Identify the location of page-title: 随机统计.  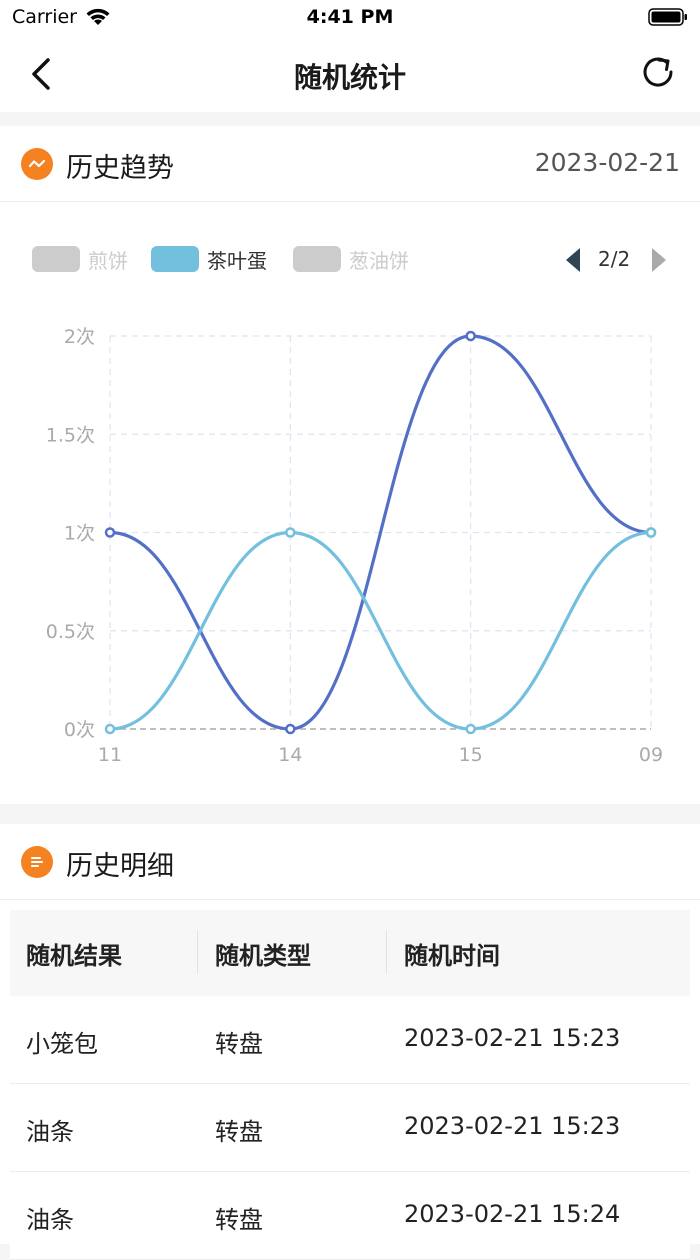
(349, 77).